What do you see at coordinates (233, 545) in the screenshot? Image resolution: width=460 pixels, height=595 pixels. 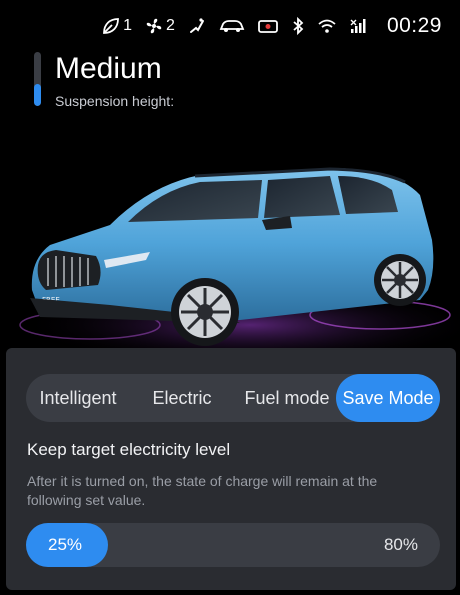 I see `target-level-slider: 25% 80%` at bounding box center [233, 545].